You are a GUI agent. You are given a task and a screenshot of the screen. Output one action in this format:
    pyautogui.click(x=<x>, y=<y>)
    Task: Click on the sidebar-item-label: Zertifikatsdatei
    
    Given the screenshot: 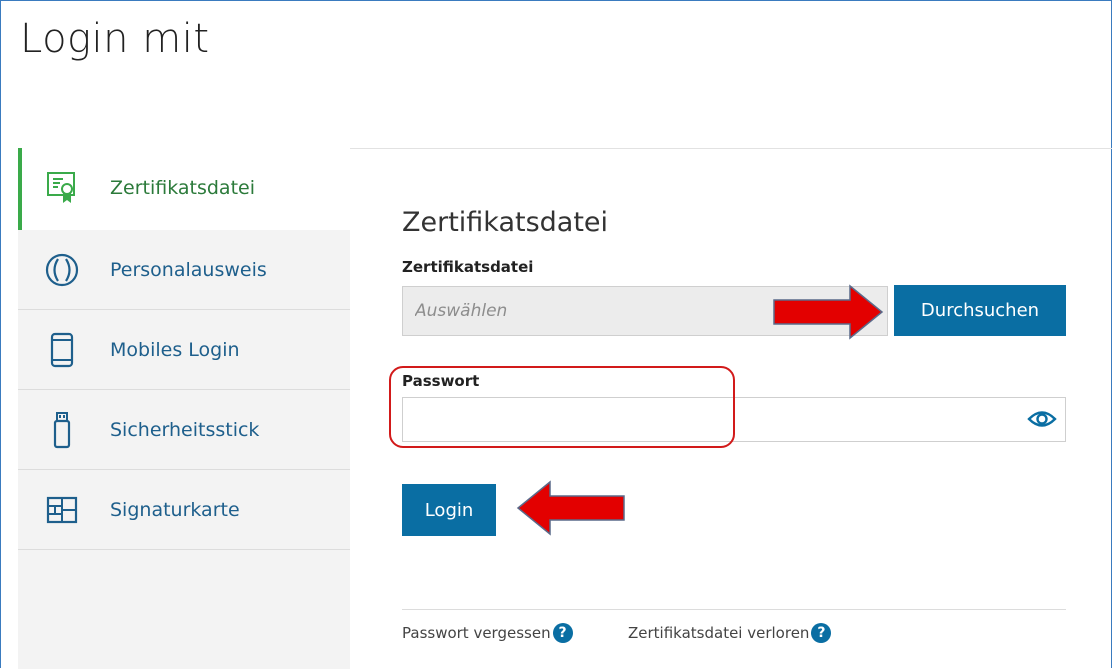 What is the action you would take?
    pyautogui.click(x=182, y=188)
    